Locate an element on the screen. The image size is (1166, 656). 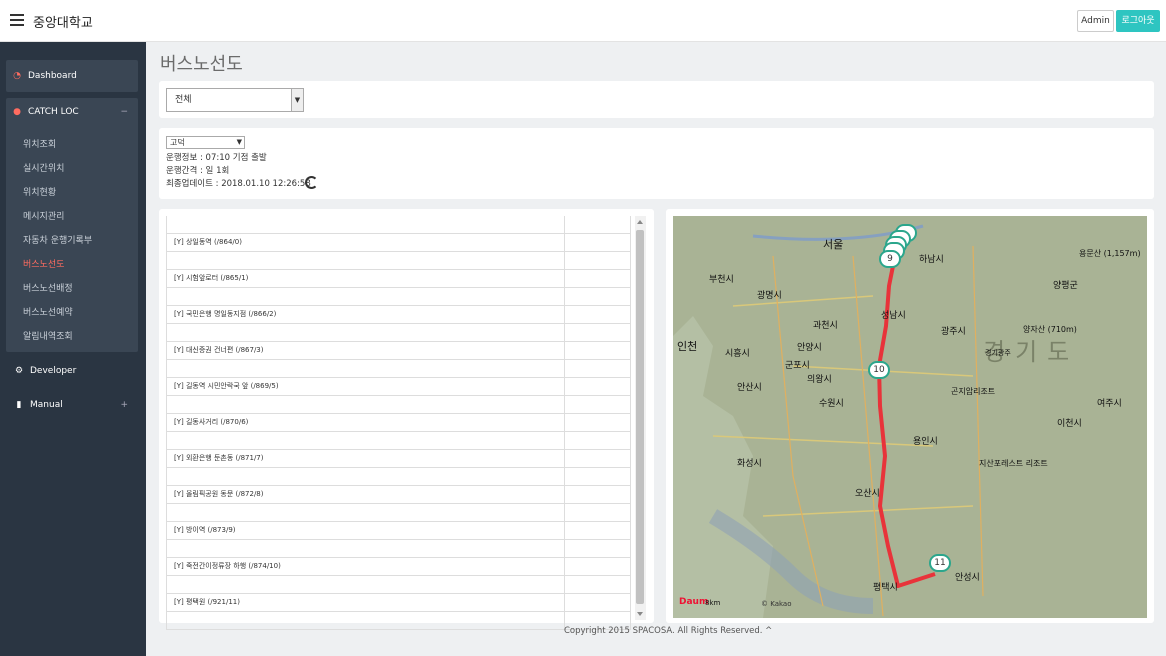
map-label: 여주시 is located at coordinates (1109, 404).